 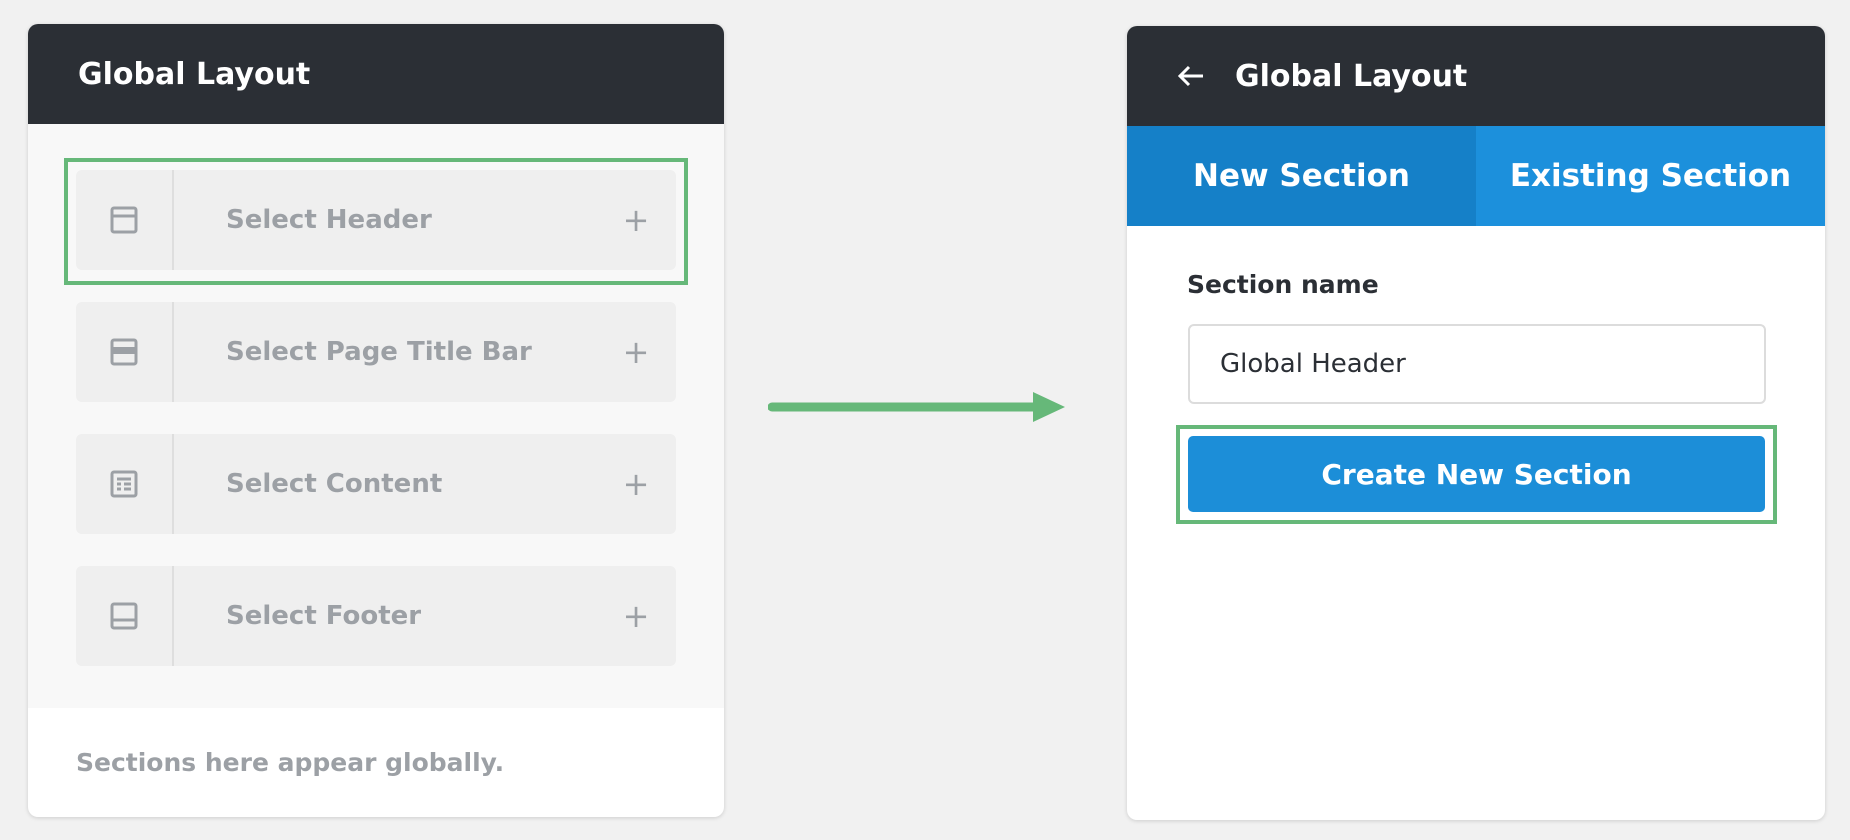 What do you see at coordinates (1283, 284) in the screenshot?
I see `section-name-label: Section name` at bounding box center [1283, 284].